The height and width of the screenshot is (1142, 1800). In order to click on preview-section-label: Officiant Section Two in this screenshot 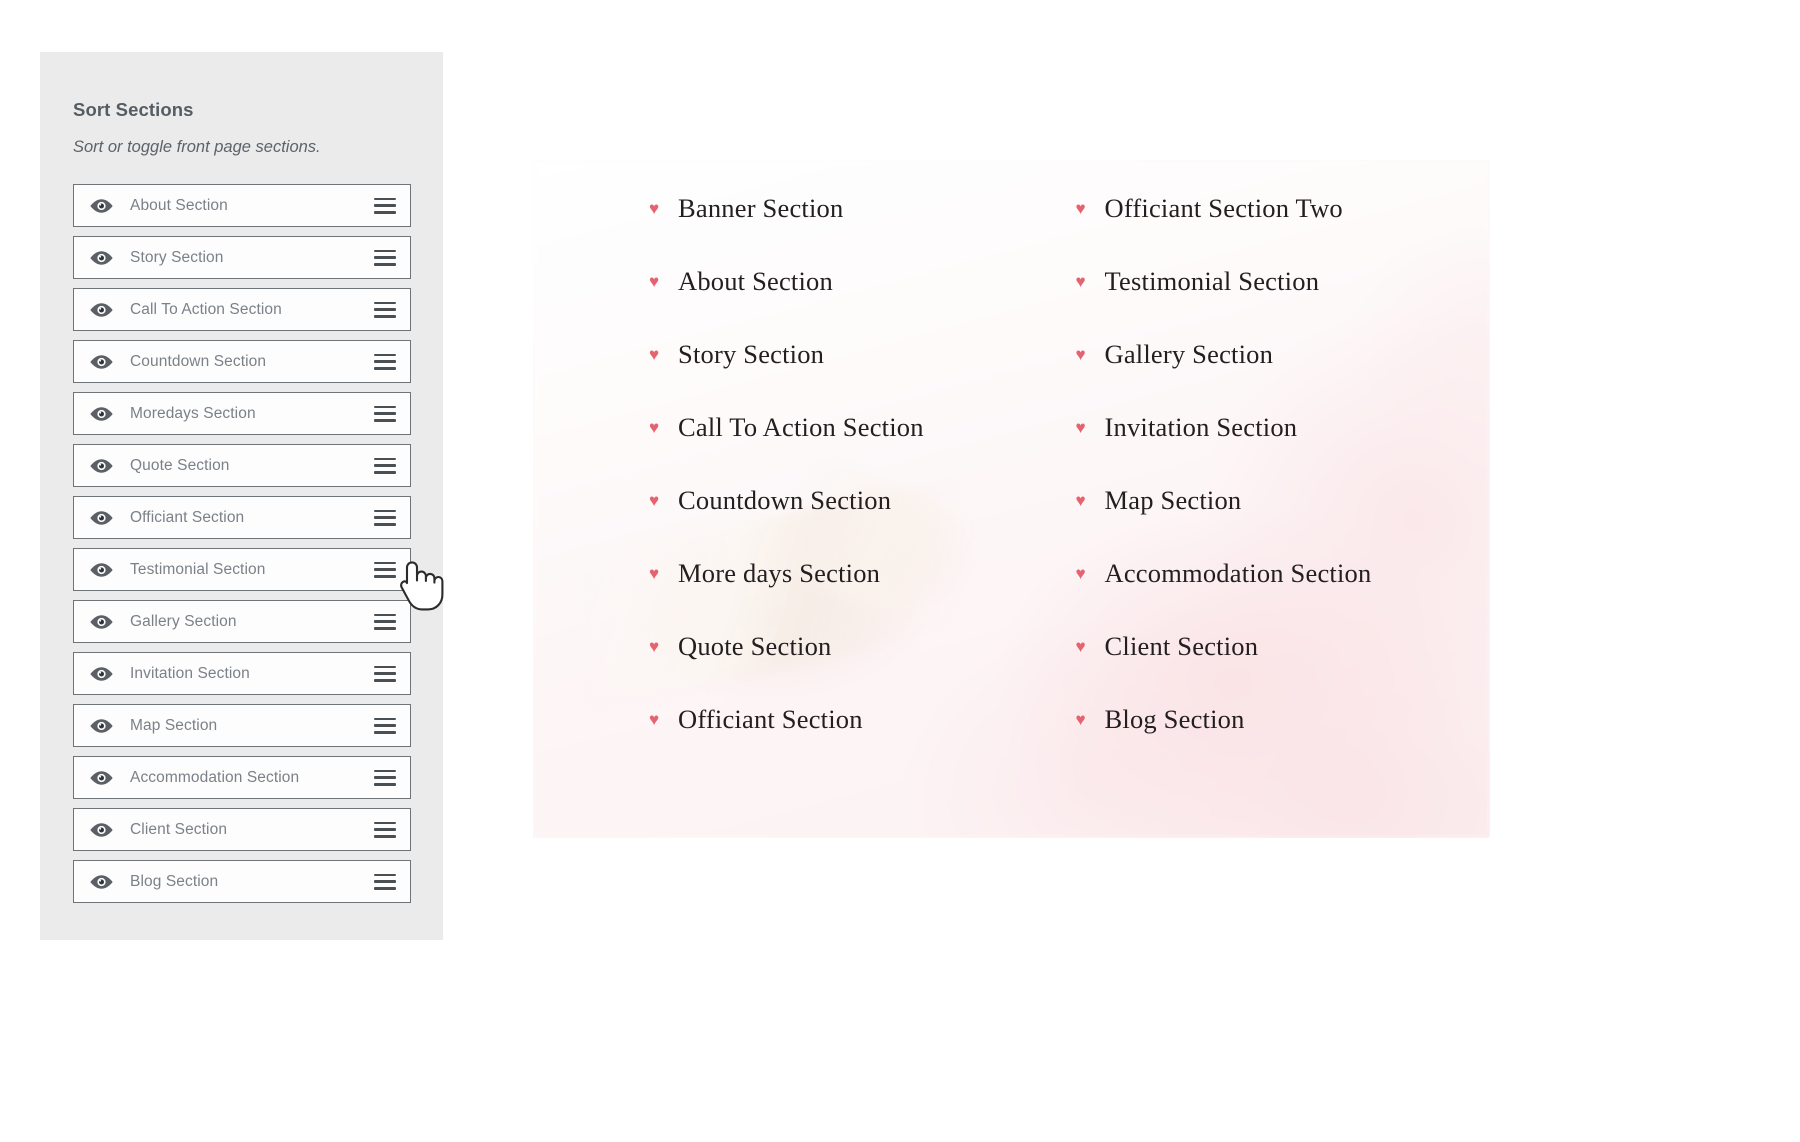, I will do `click(1223, 208)`.